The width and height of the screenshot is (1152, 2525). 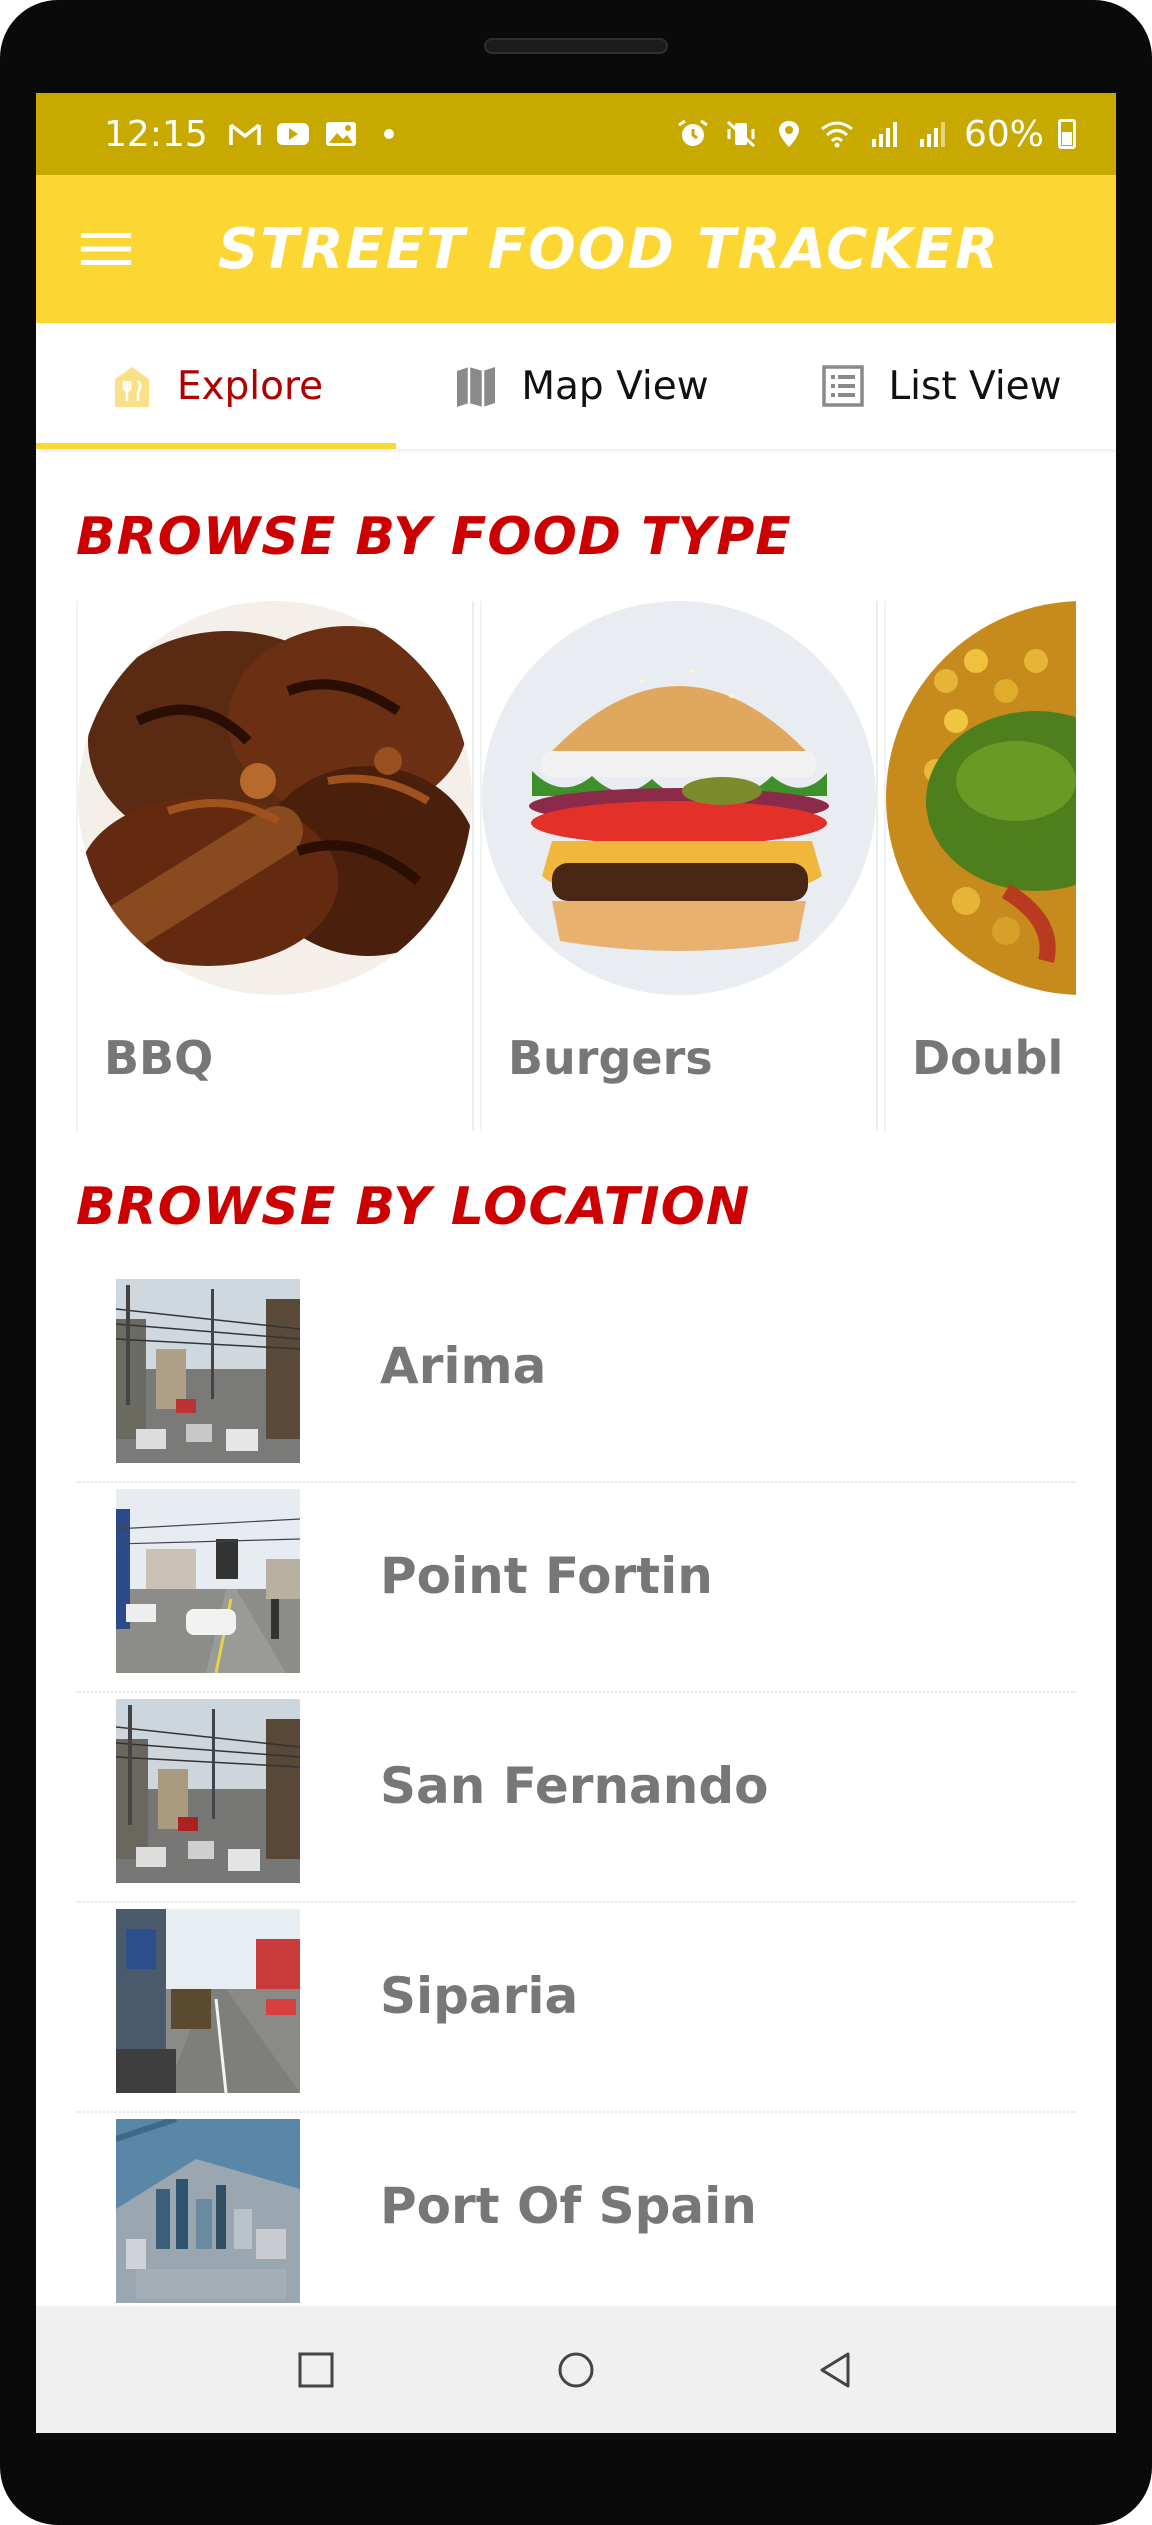 What do you see at coordinates (1003, 134) in the screenshot?
I see `battery-percent: 60%` at bounding box center [1003, 134].